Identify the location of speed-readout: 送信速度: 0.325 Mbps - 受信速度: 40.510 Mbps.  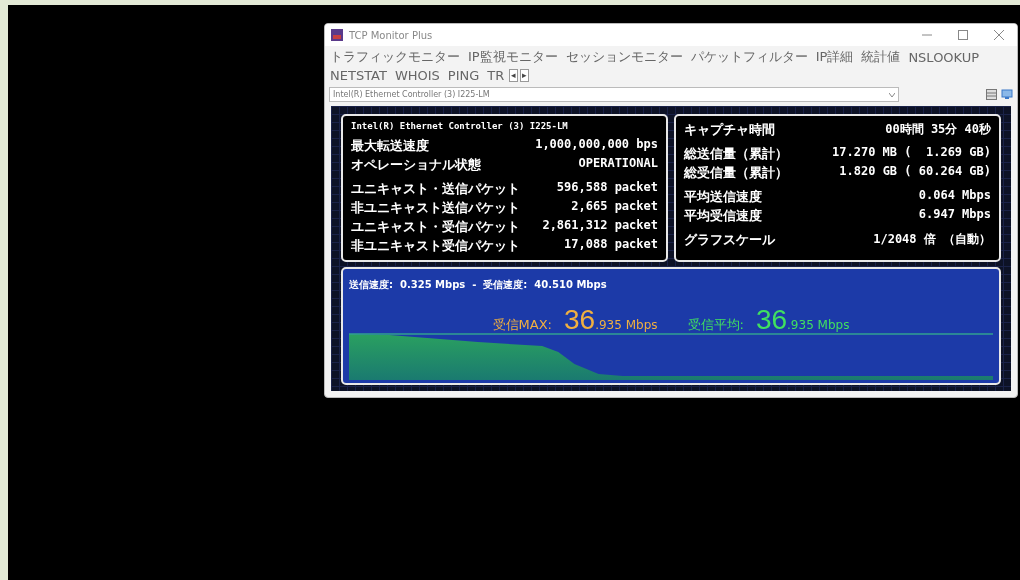
(478, 285).